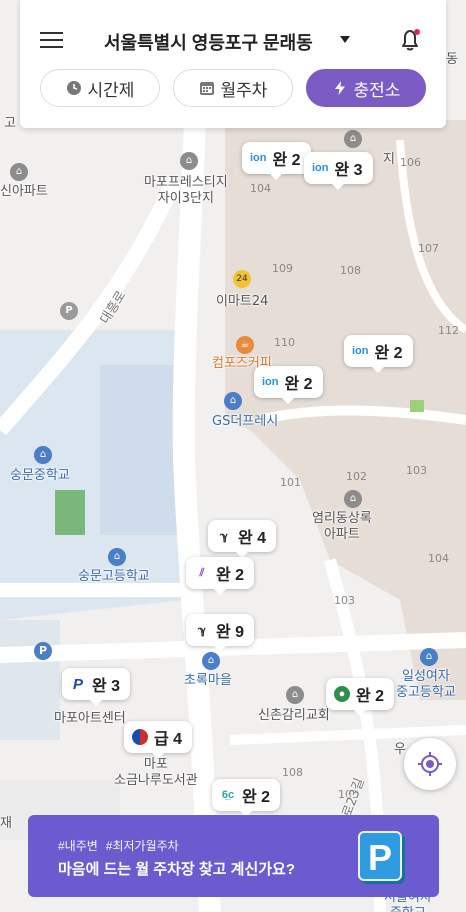 Image resolution: width=466 pixels, height=912 pixels. What do you see at coordinates (230, 632) in the screenshot?
I see `charger-status: 완 9` at bounding box center [230, 632].